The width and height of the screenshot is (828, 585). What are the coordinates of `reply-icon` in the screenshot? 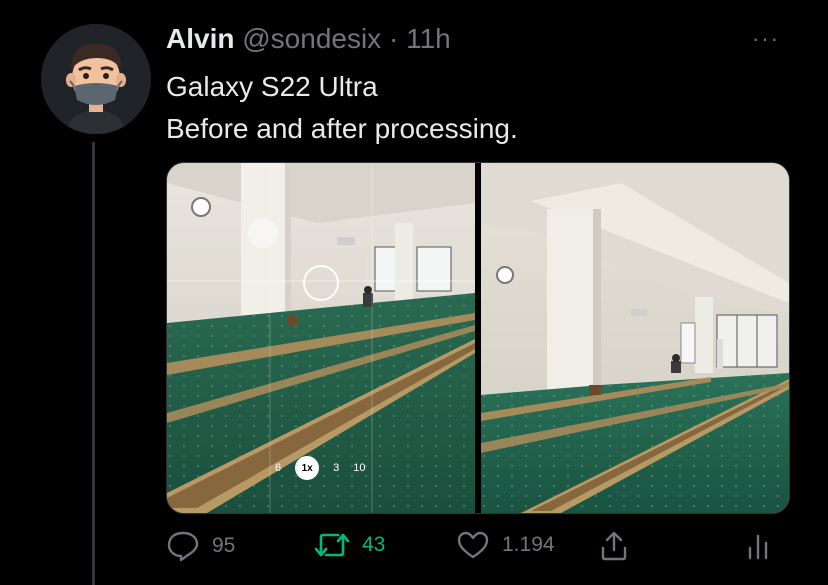 It's located at (183, 546).